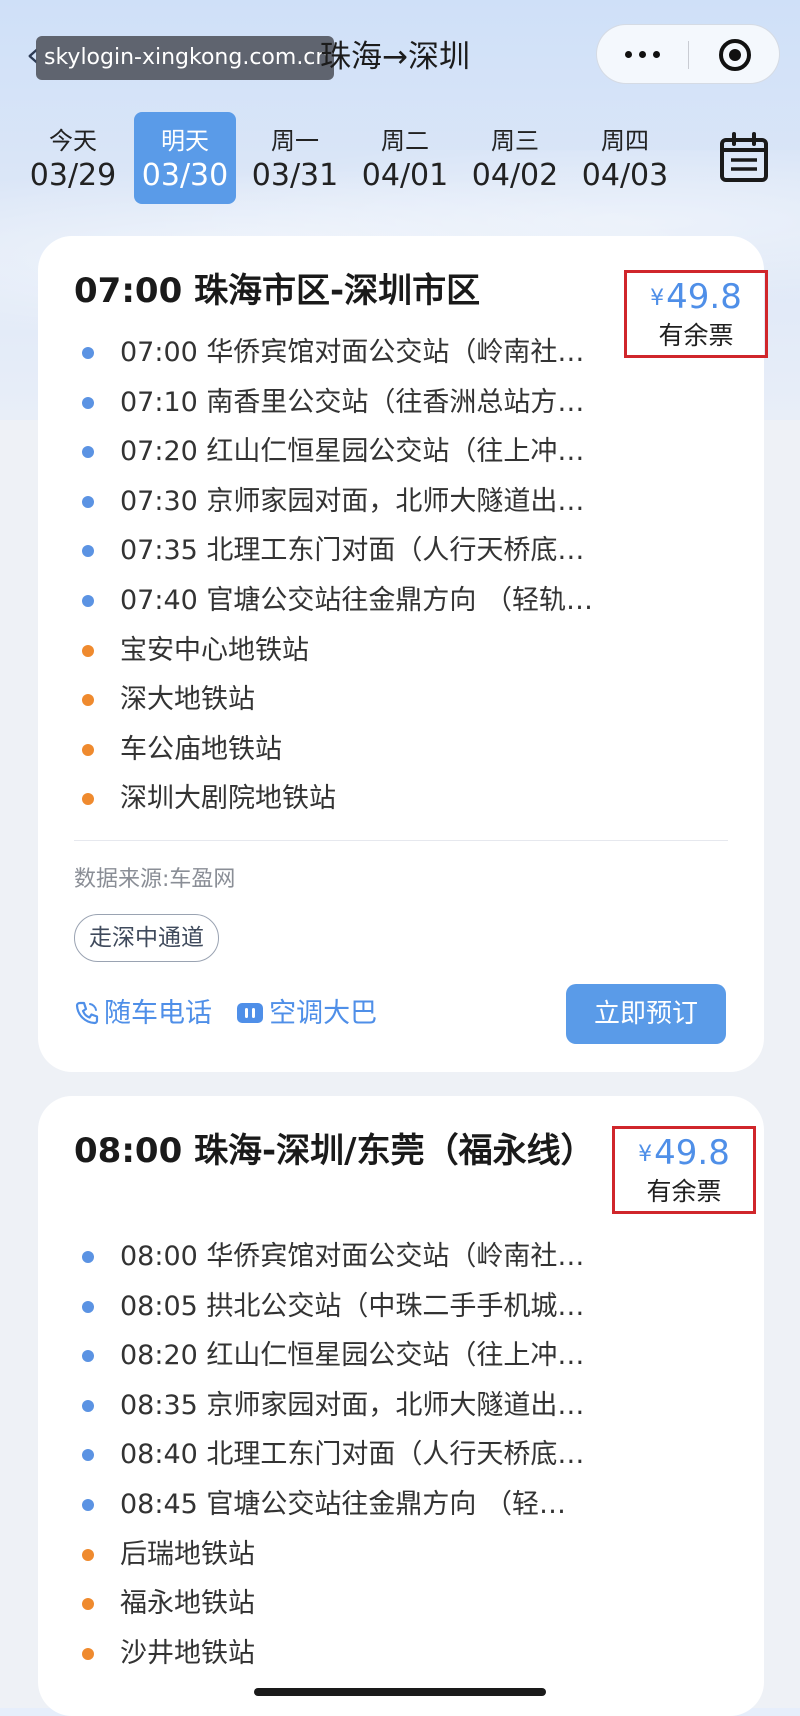 The image size is (800, 1716). What do you see at coordinates (201, 749) in the screenshot?
I see `stop-label: 车公庙地铁站` at bounding box center [201, 749].